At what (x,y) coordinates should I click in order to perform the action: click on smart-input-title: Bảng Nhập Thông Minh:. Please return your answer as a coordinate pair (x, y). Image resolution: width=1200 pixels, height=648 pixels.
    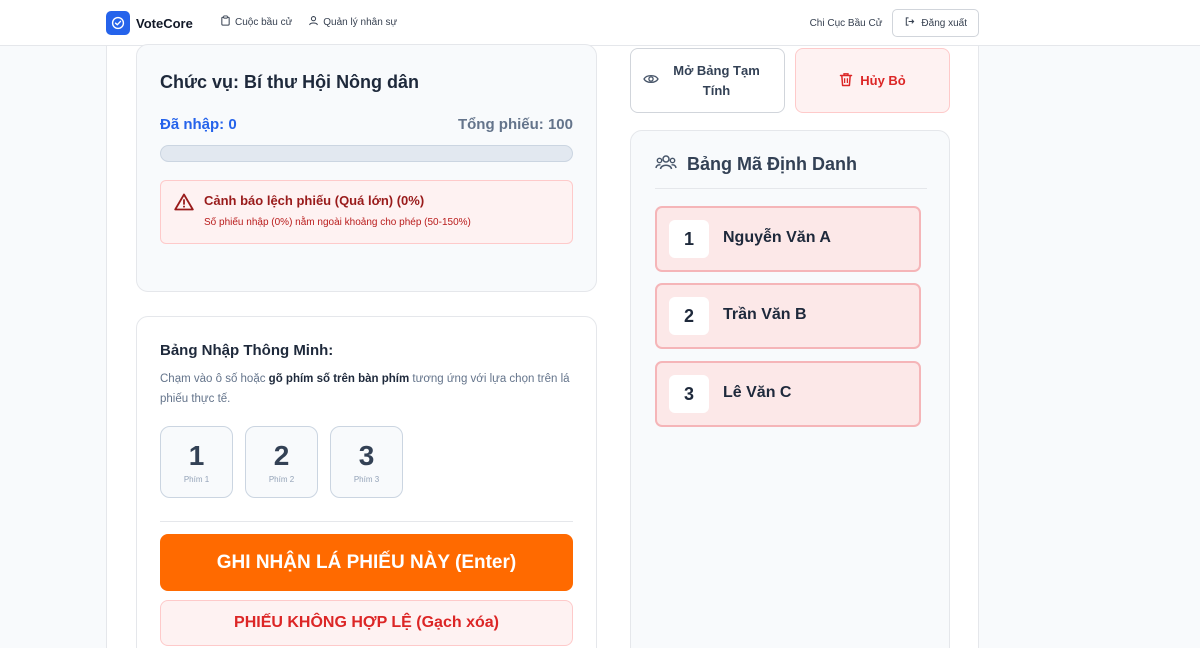
    Looking at the image, I should click on (247, 350).